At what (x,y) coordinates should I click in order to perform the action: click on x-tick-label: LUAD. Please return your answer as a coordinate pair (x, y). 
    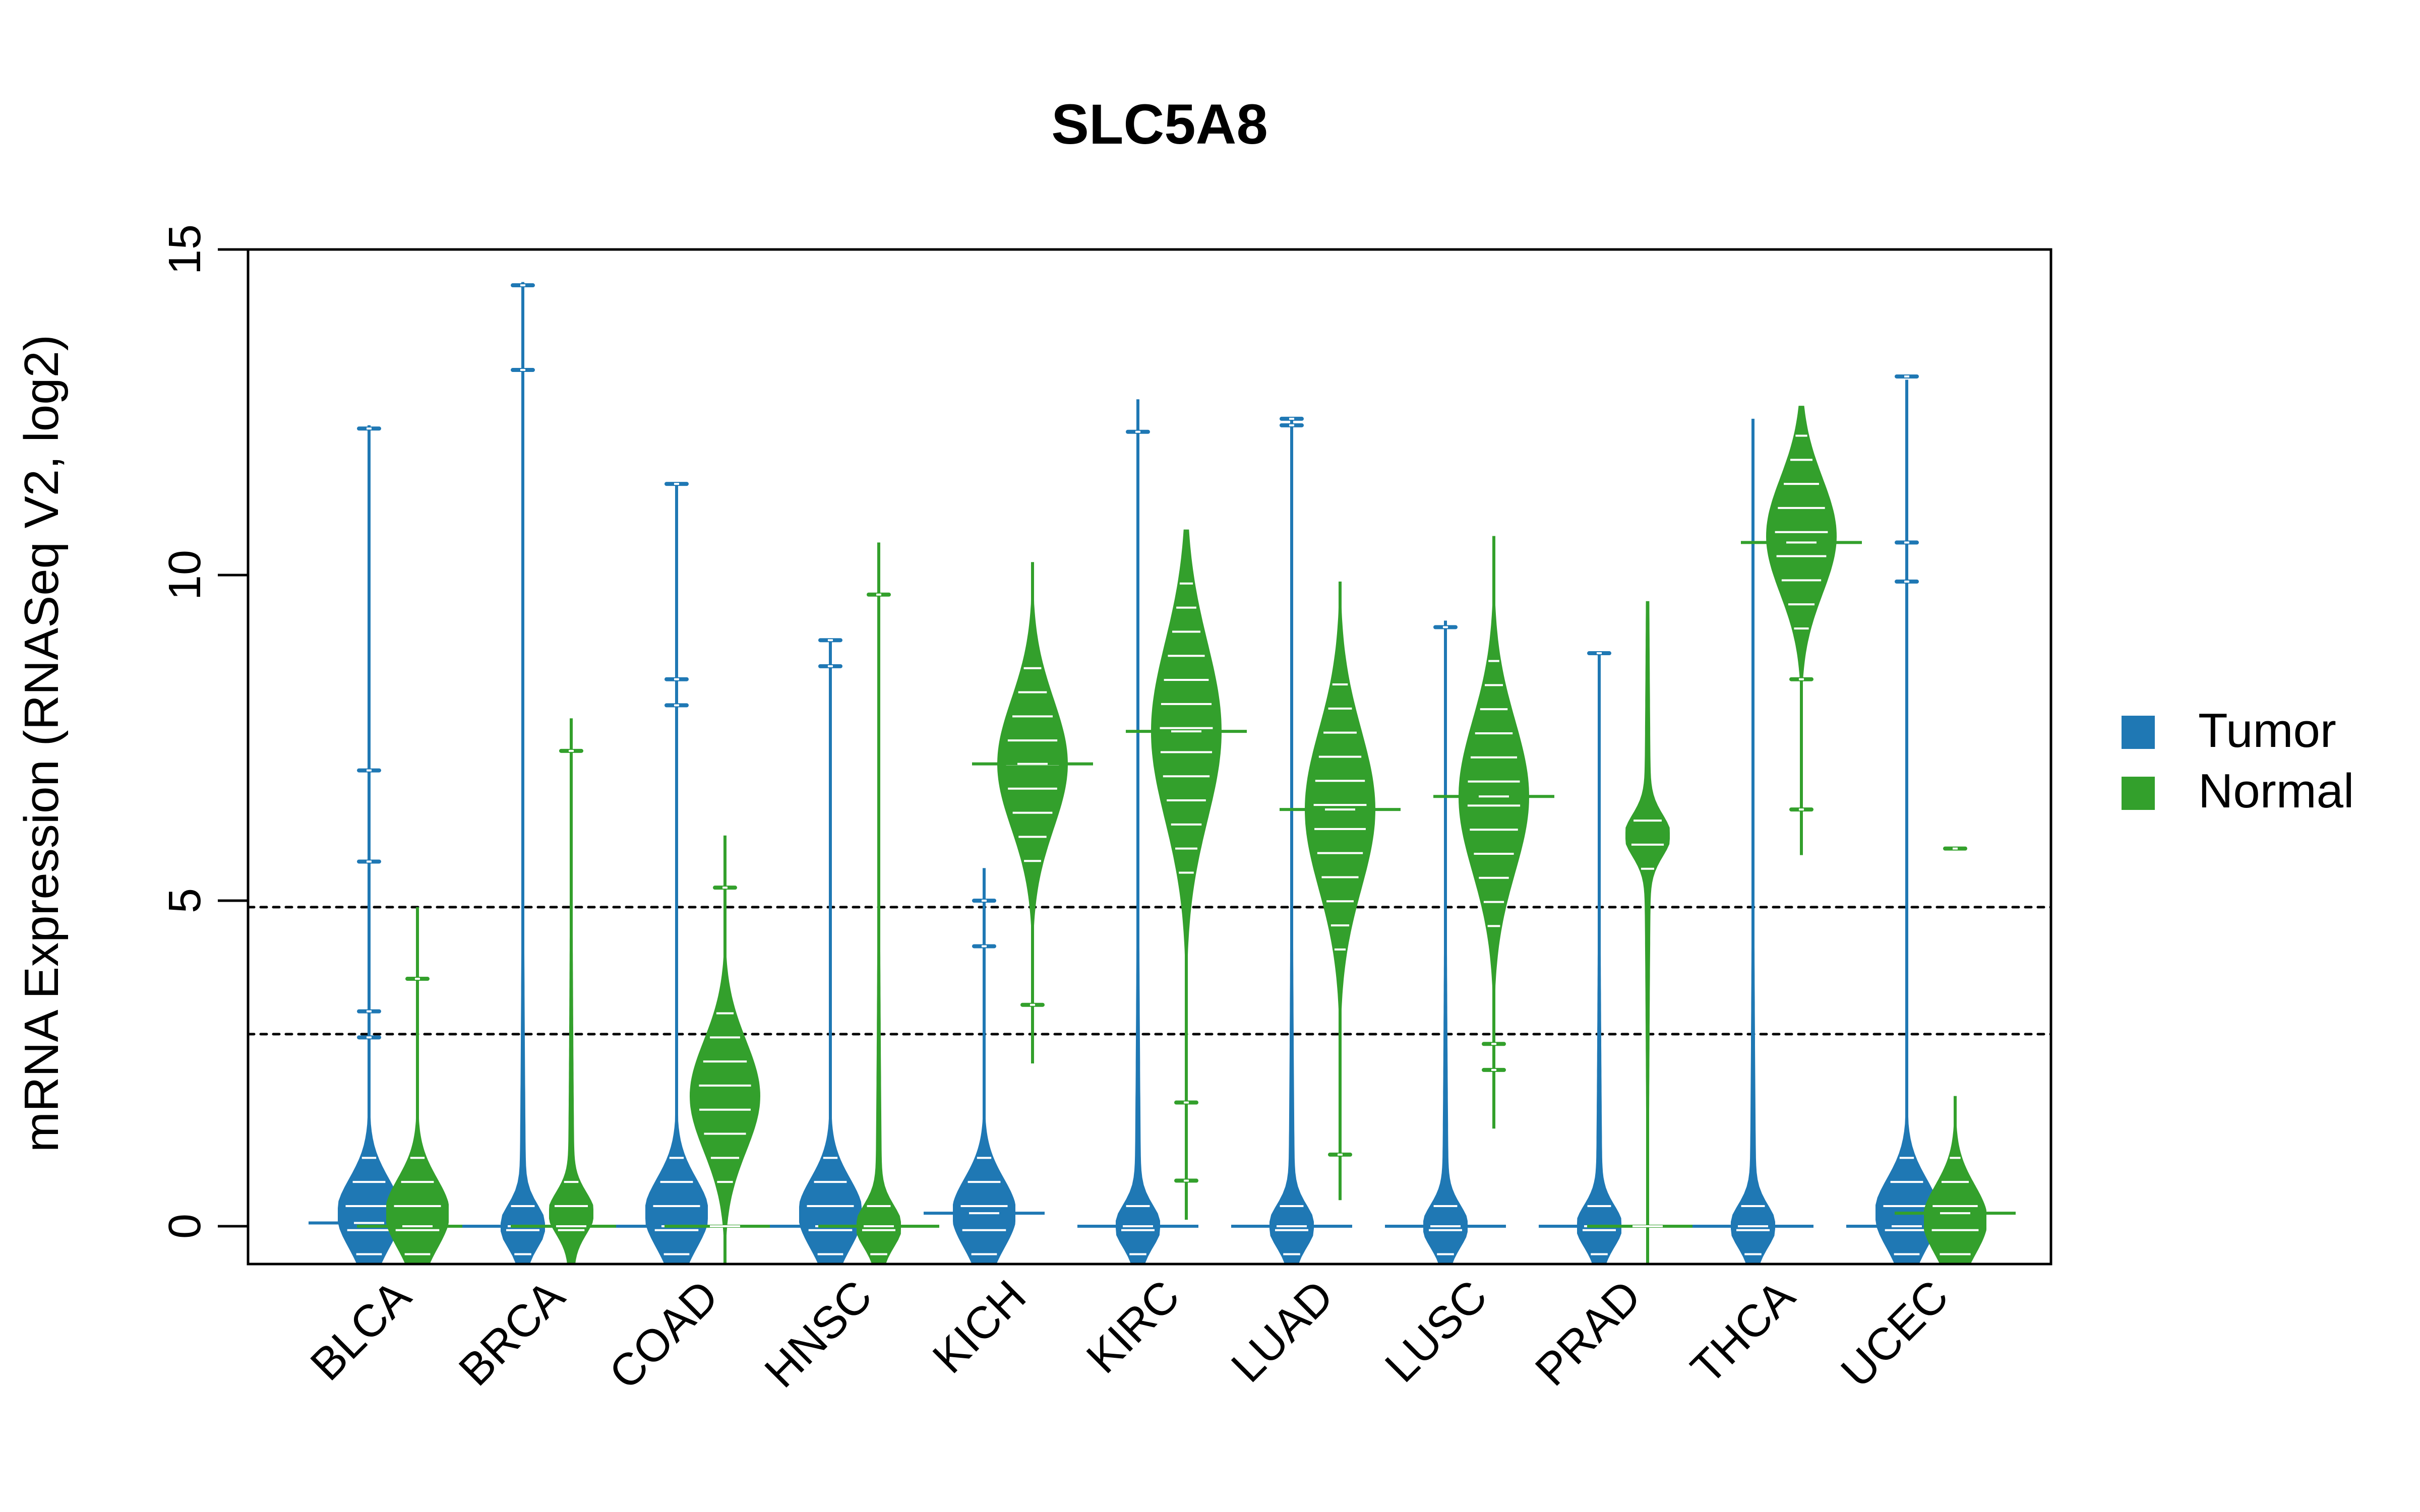
    Looking at the image, I should click on (1282, 1331).